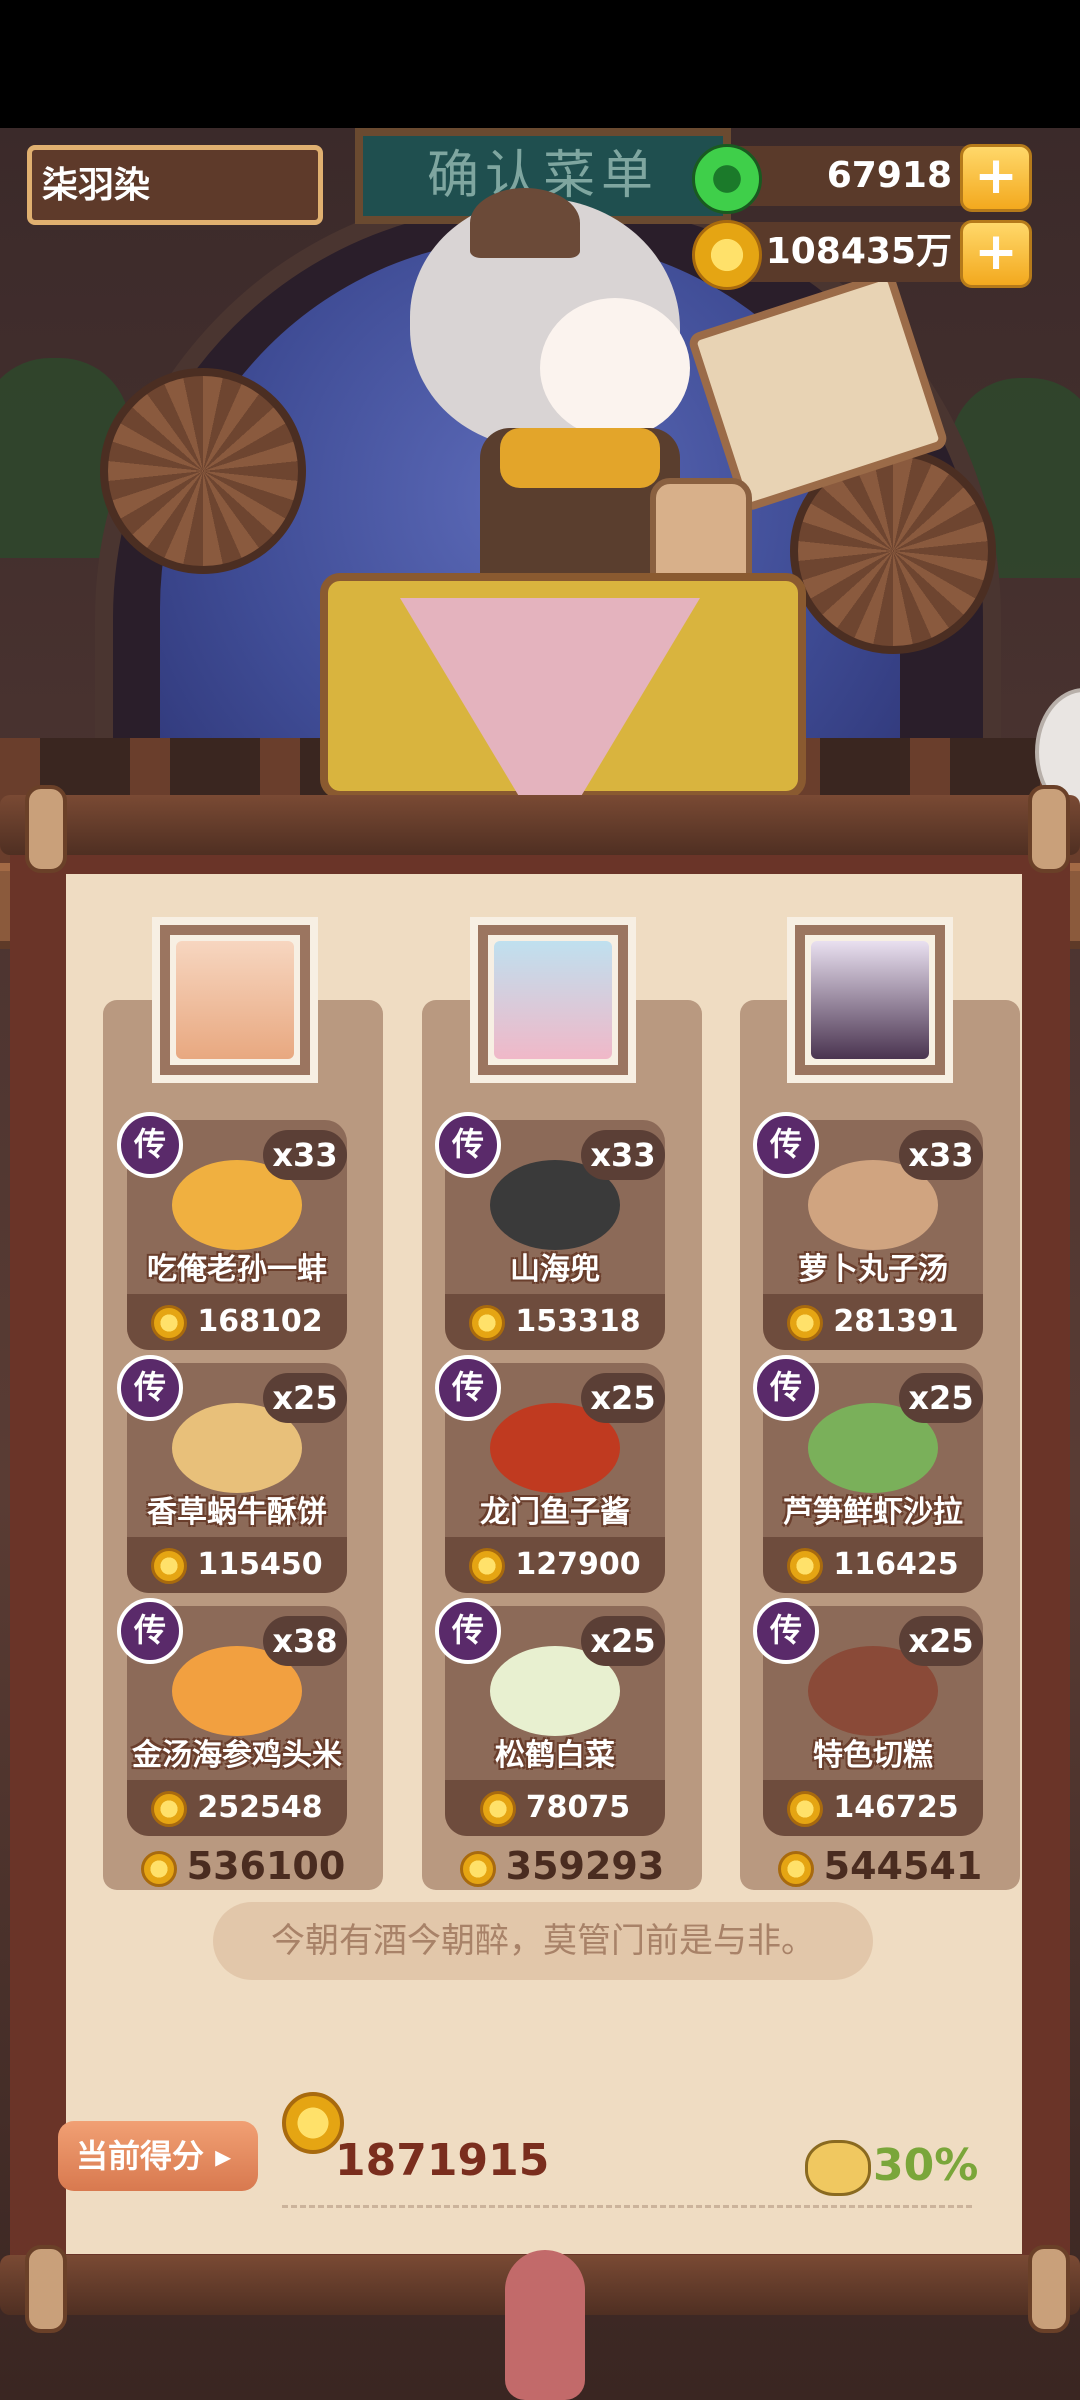 The image size is (1080, 2400). What do you see at coordinates (525, 223) in the screenshot?
I see `character-horn` at bounding box center [525, 223].